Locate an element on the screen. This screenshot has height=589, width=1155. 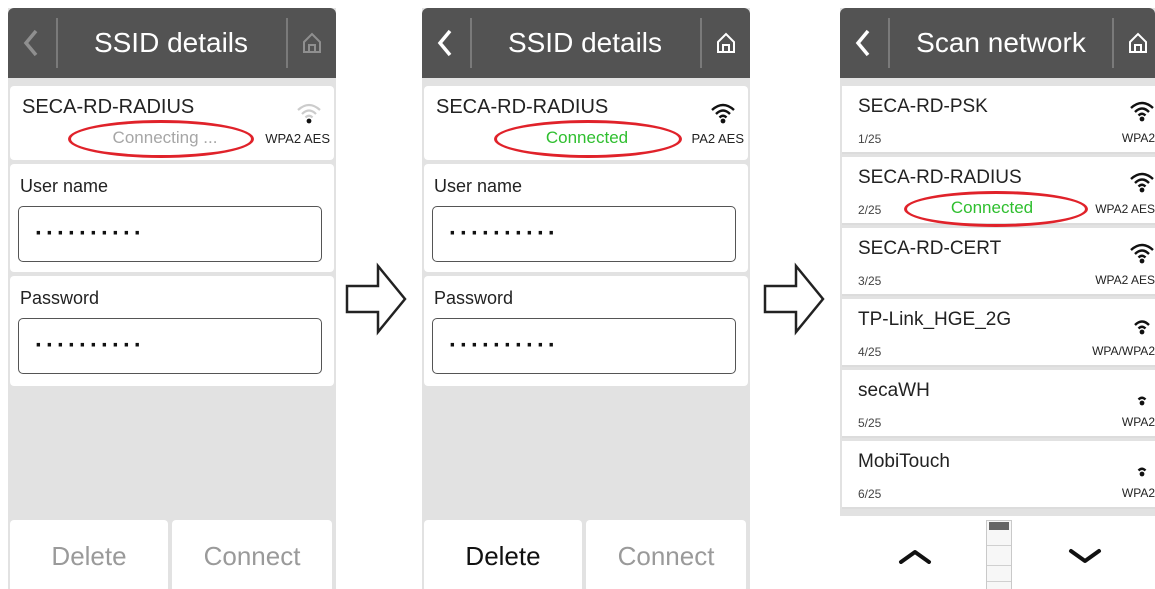
network-index: 3/25 is located at coordinates (870, 281).